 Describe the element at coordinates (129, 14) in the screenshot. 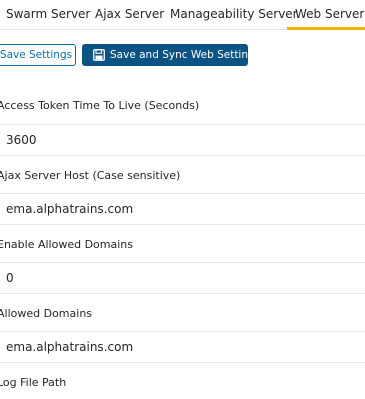

I see `tab-ajax-server: Ajax Server` at that location.